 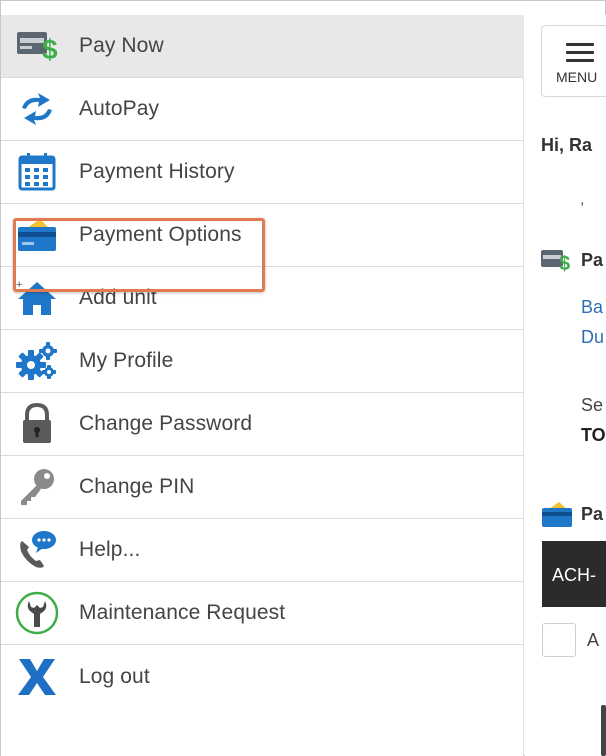 I want to click on sidebar-item-label: Maintenance Request, so click(x=182, y=612).